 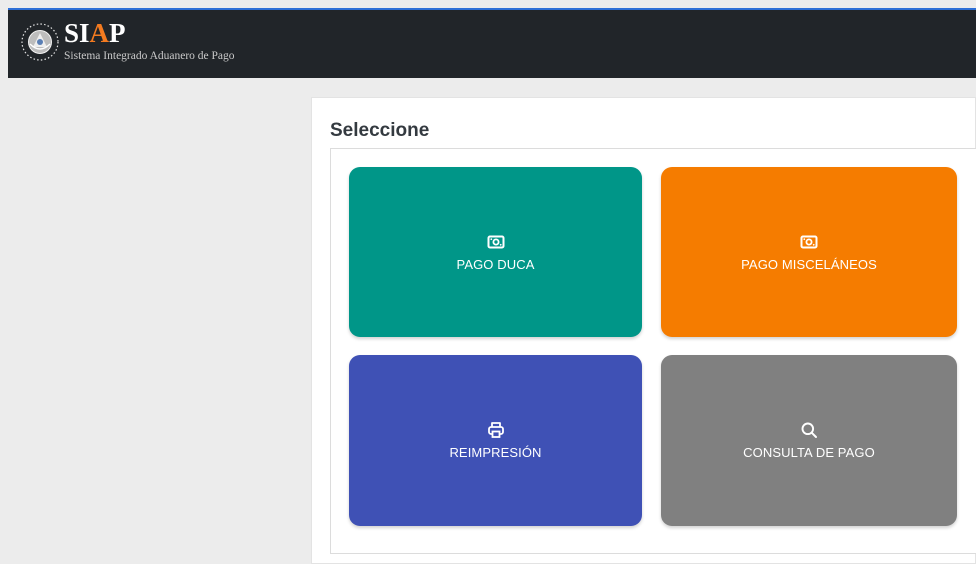 I want to click on pago-duca-button: PAGO DUCA, so click(x=495, y=252).